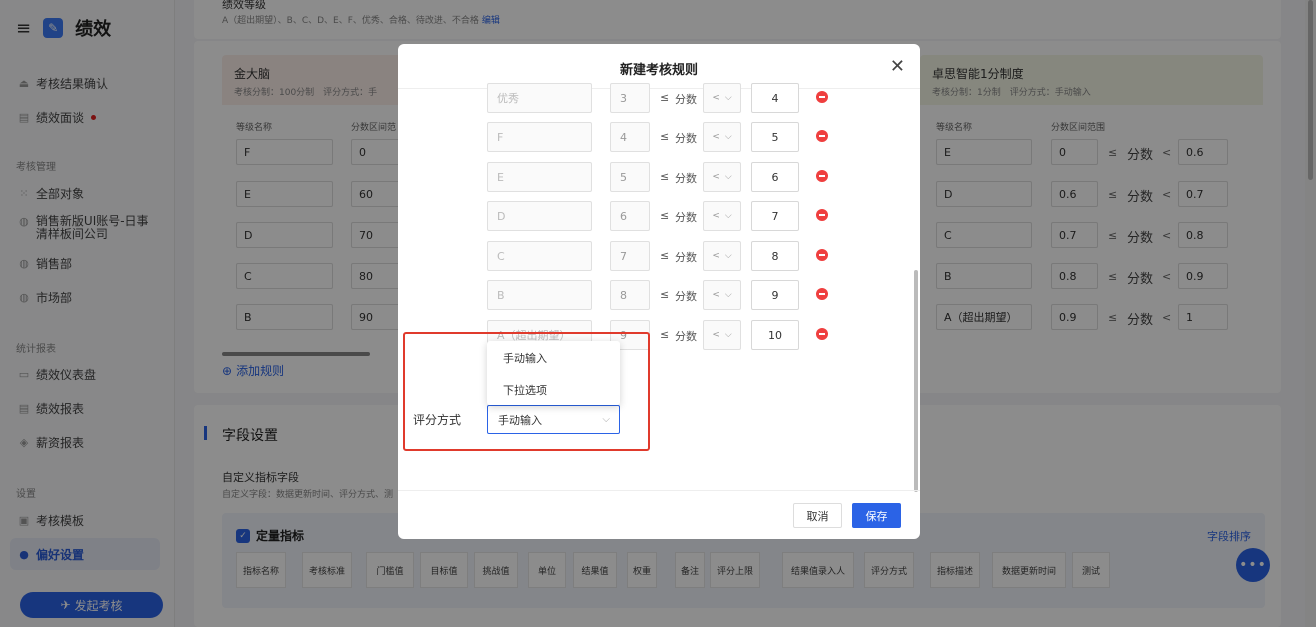 The image size is (1316, 627). What do you see at coordinates (539, 98) in the screenshot?
I see `grade-name-input: 优秀` at bounding box center [539, 98].